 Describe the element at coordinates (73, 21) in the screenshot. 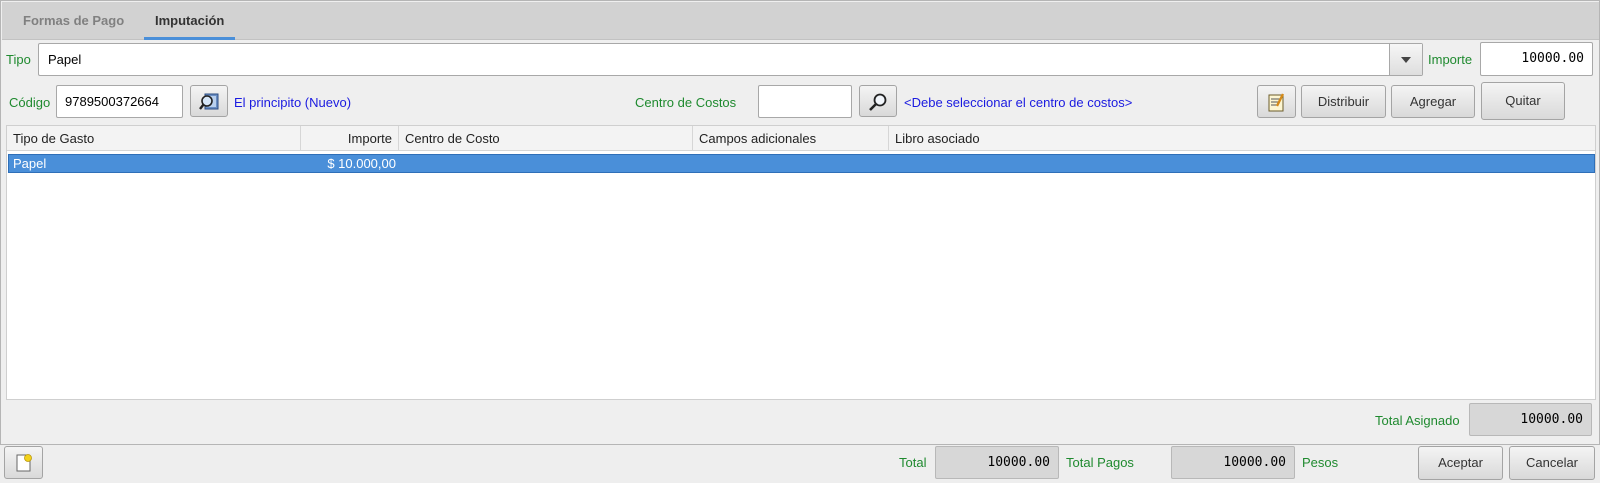

I see `tab-formas-de-pago: Formas de Pago` at that location.